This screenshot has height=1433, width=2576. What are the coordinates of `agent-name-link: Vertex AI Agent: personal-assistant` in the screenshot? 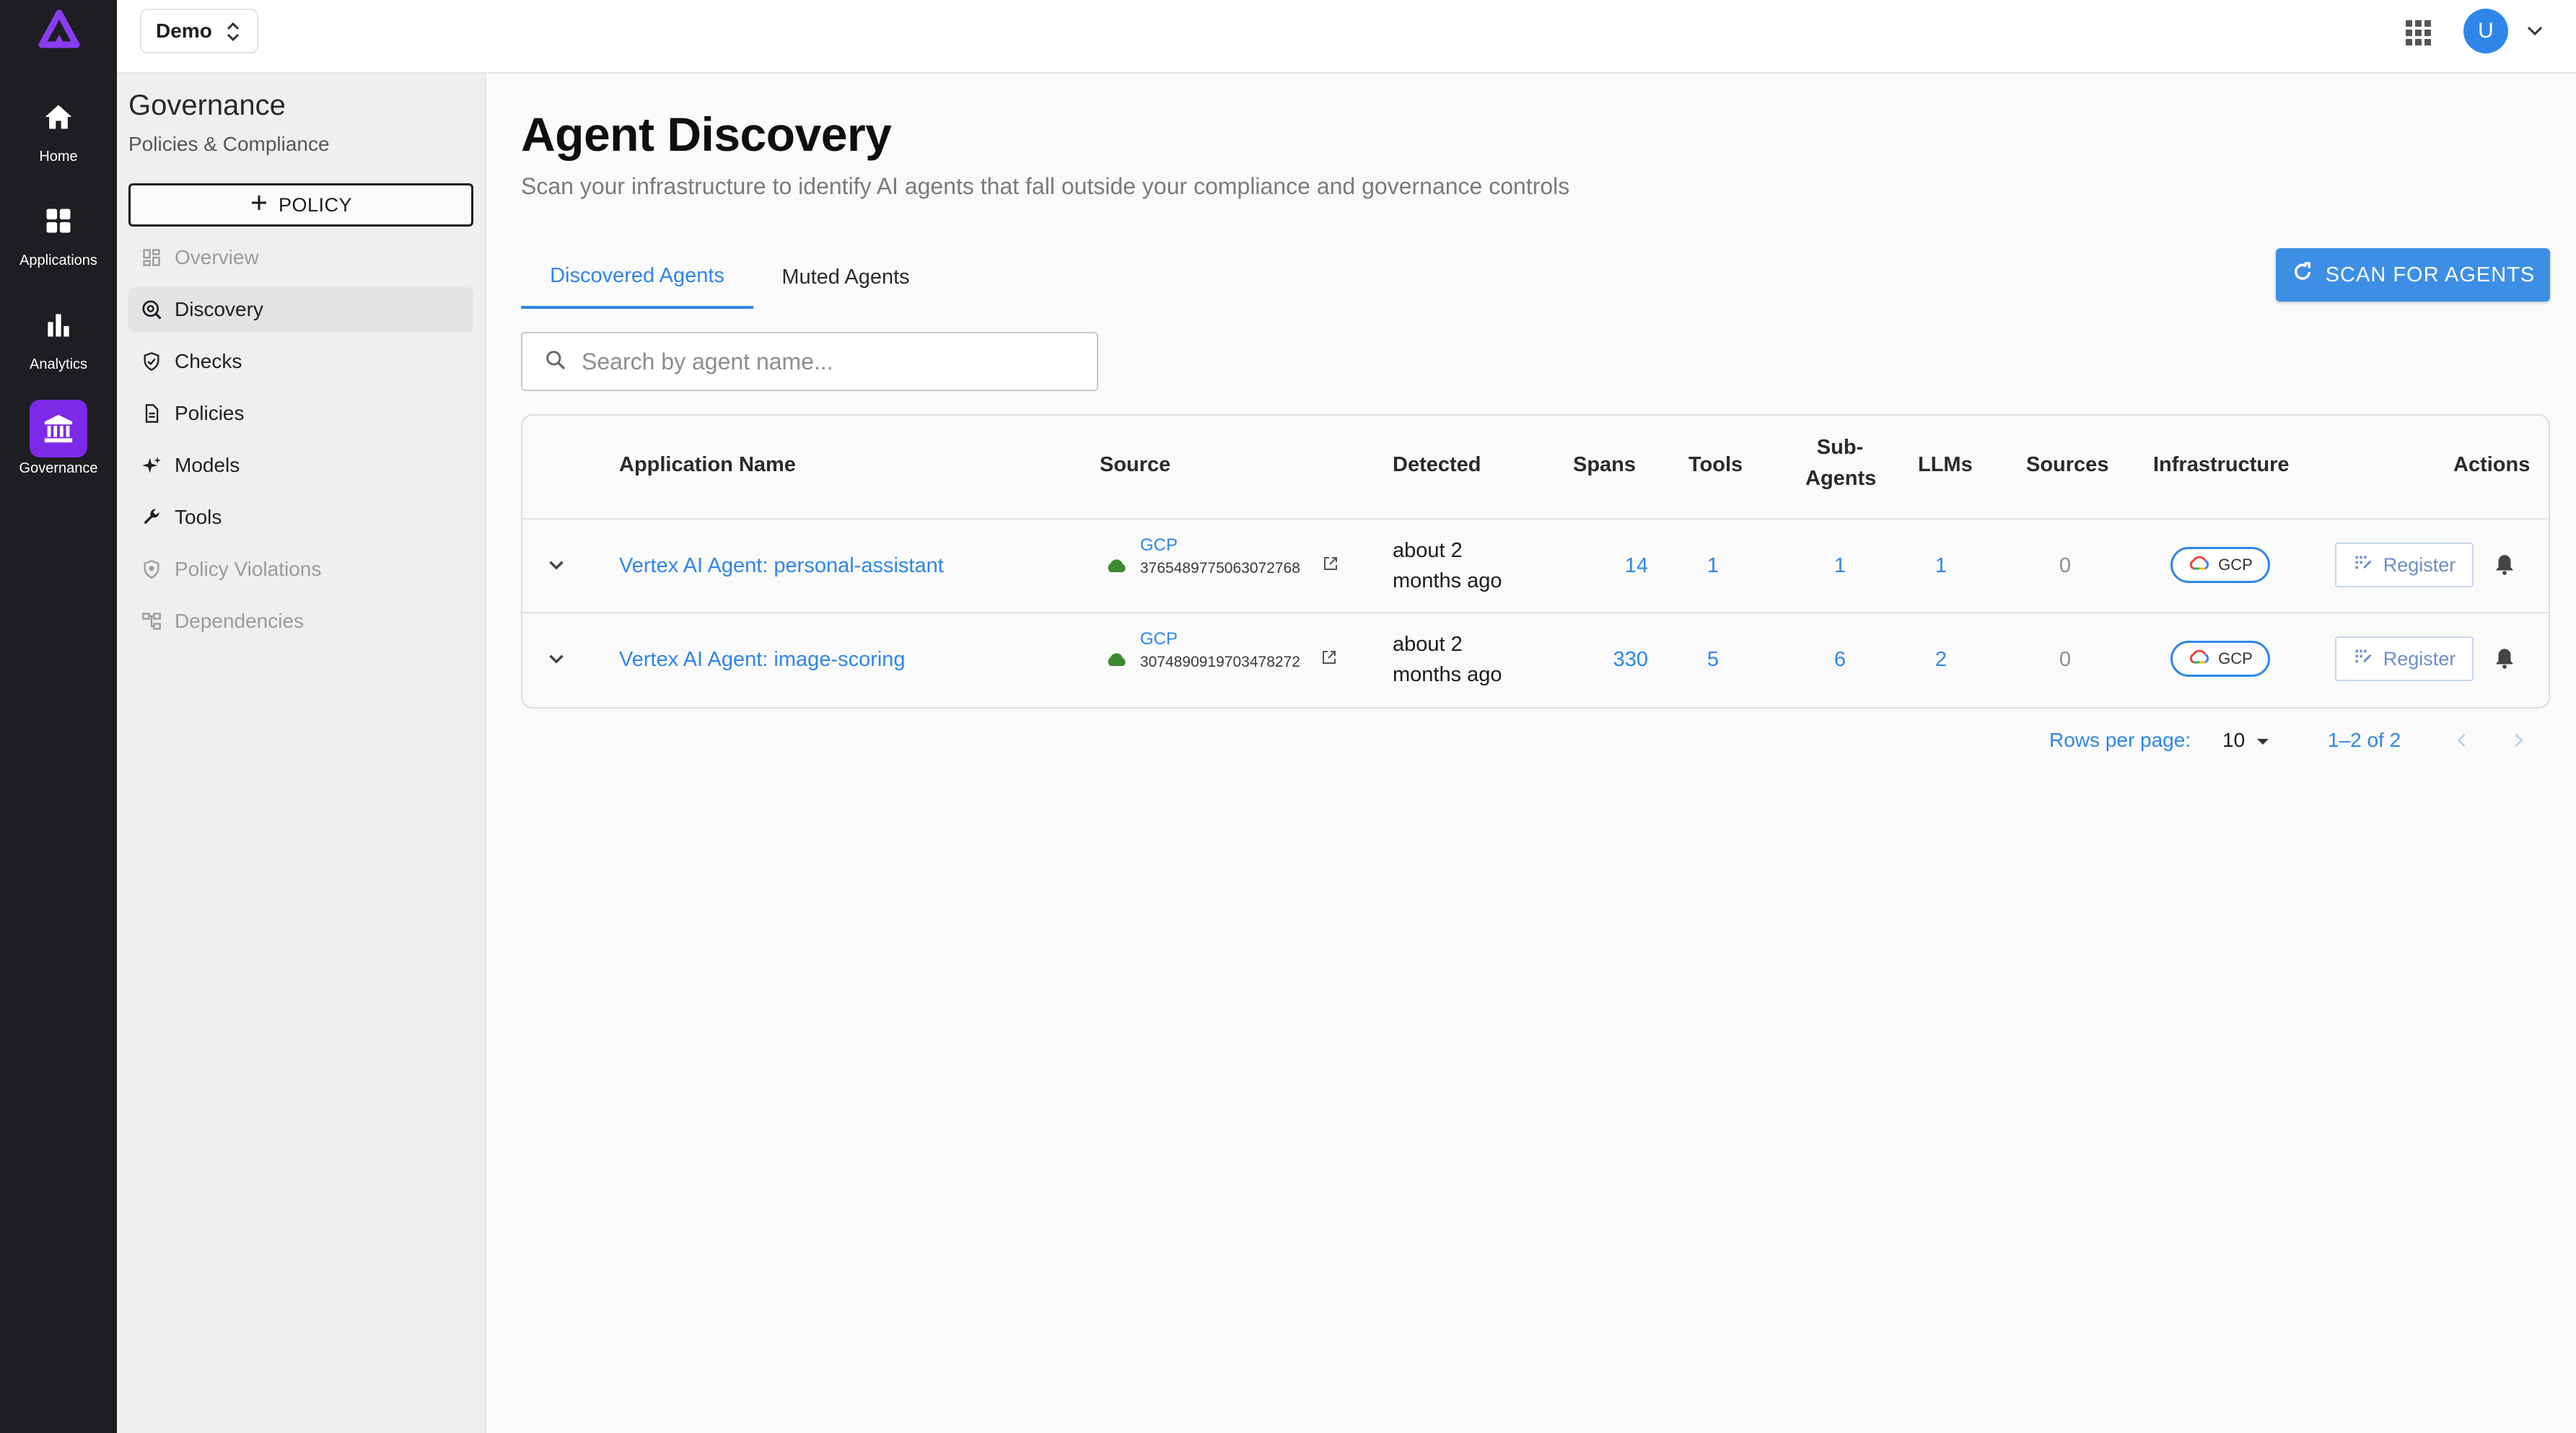 It's located at (781, 566).